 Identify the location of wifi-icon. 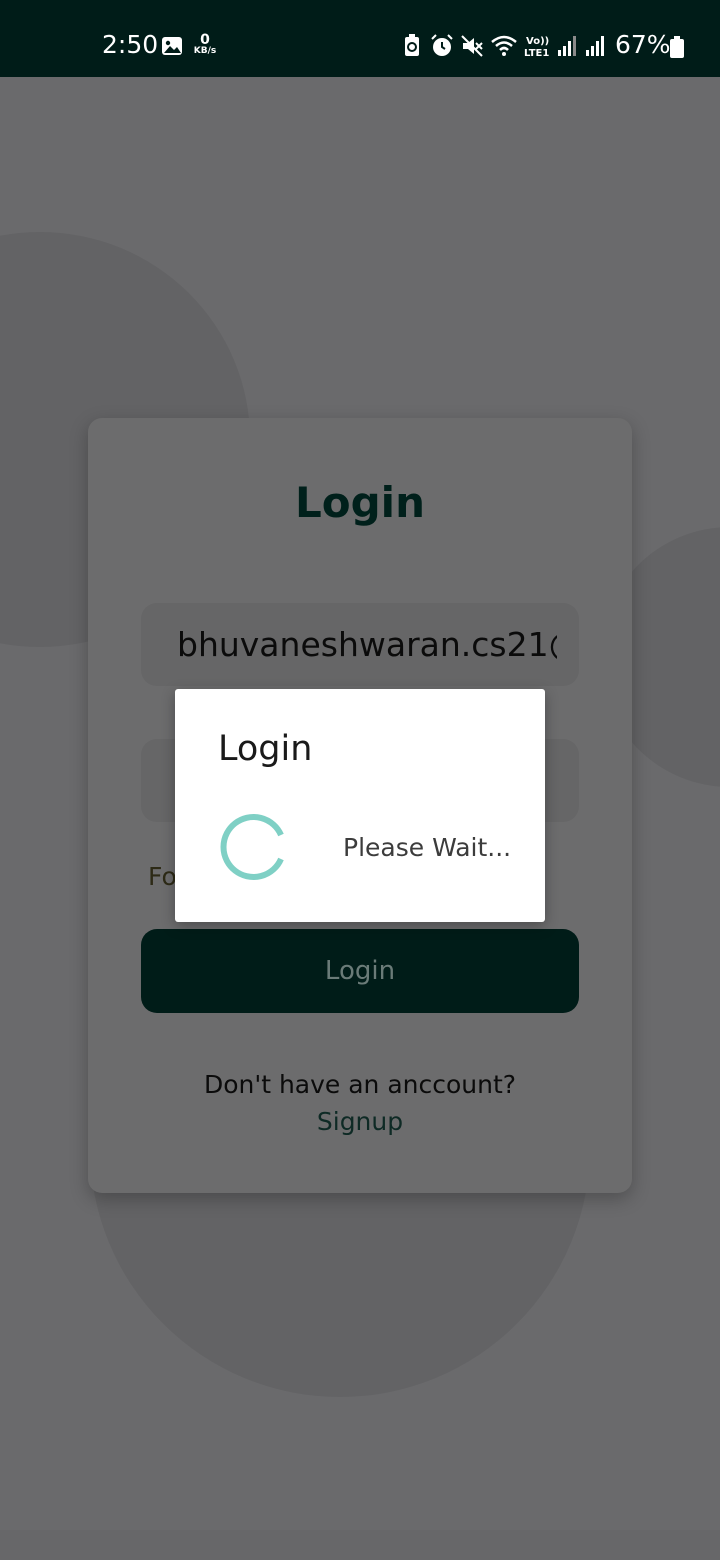
(504, 45).